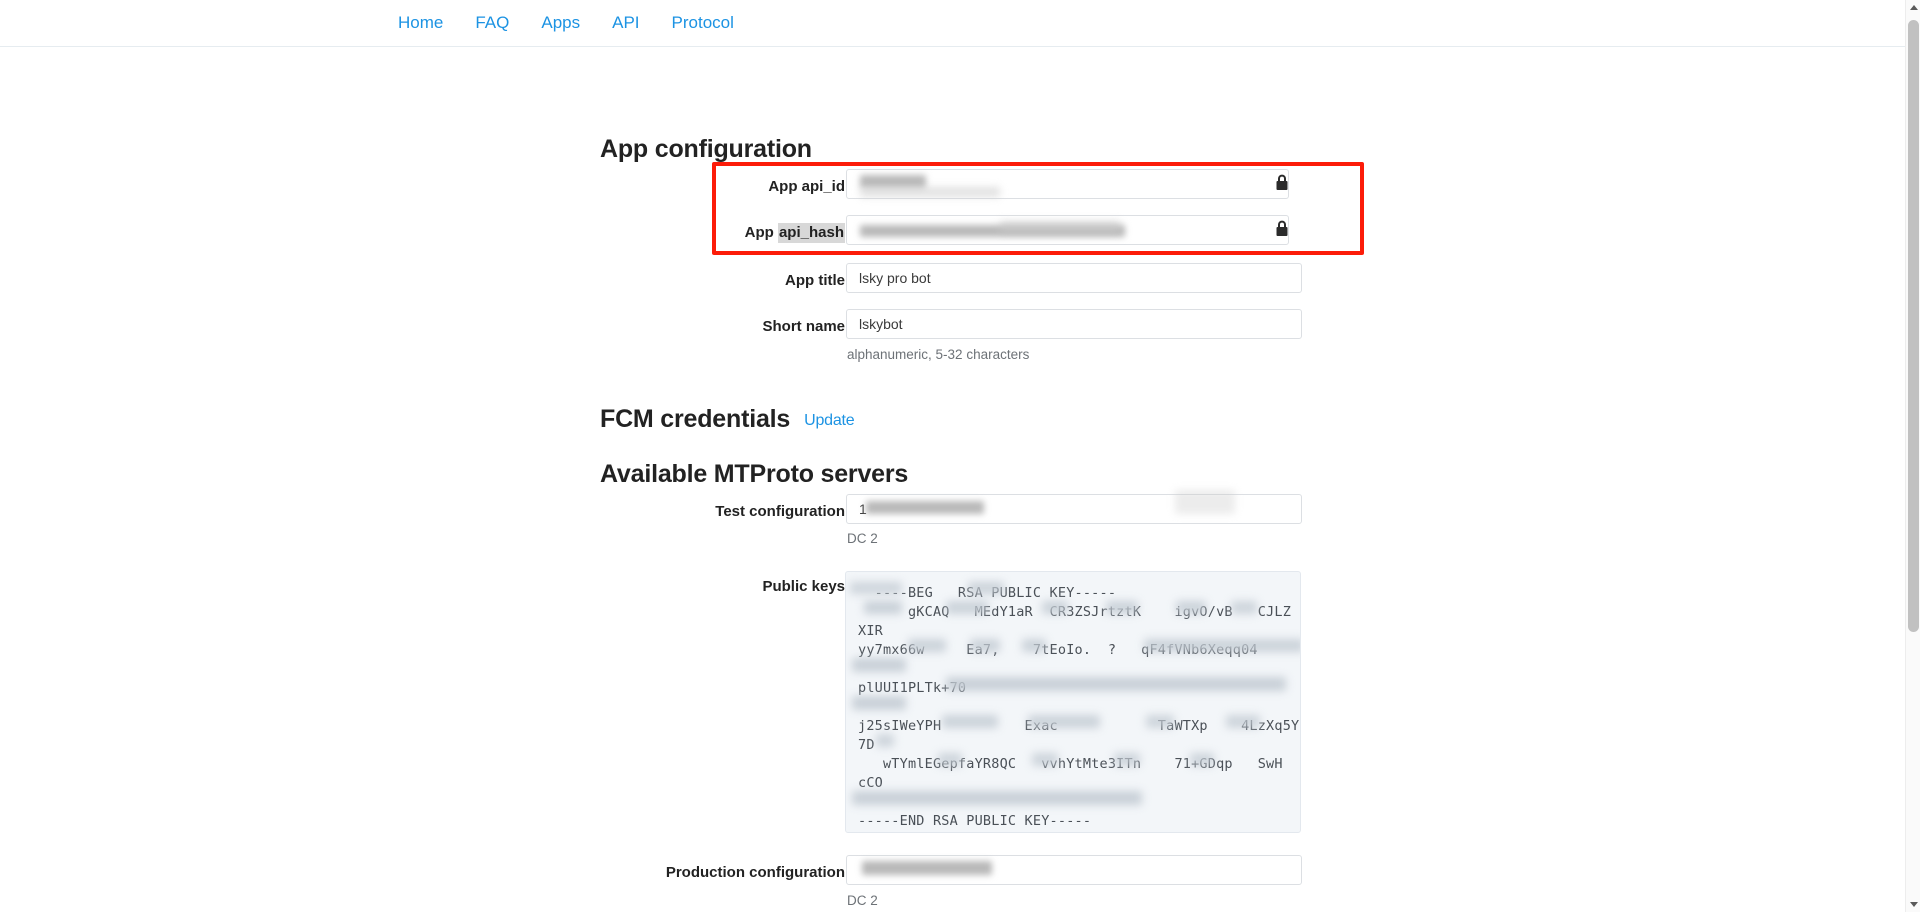 The height and width of the screenshot is (912, 1920). Describe the element at coordinates (695, 419) in the screenshot. I see `fcm-credentials-title-text: FCM credentials` at that location.